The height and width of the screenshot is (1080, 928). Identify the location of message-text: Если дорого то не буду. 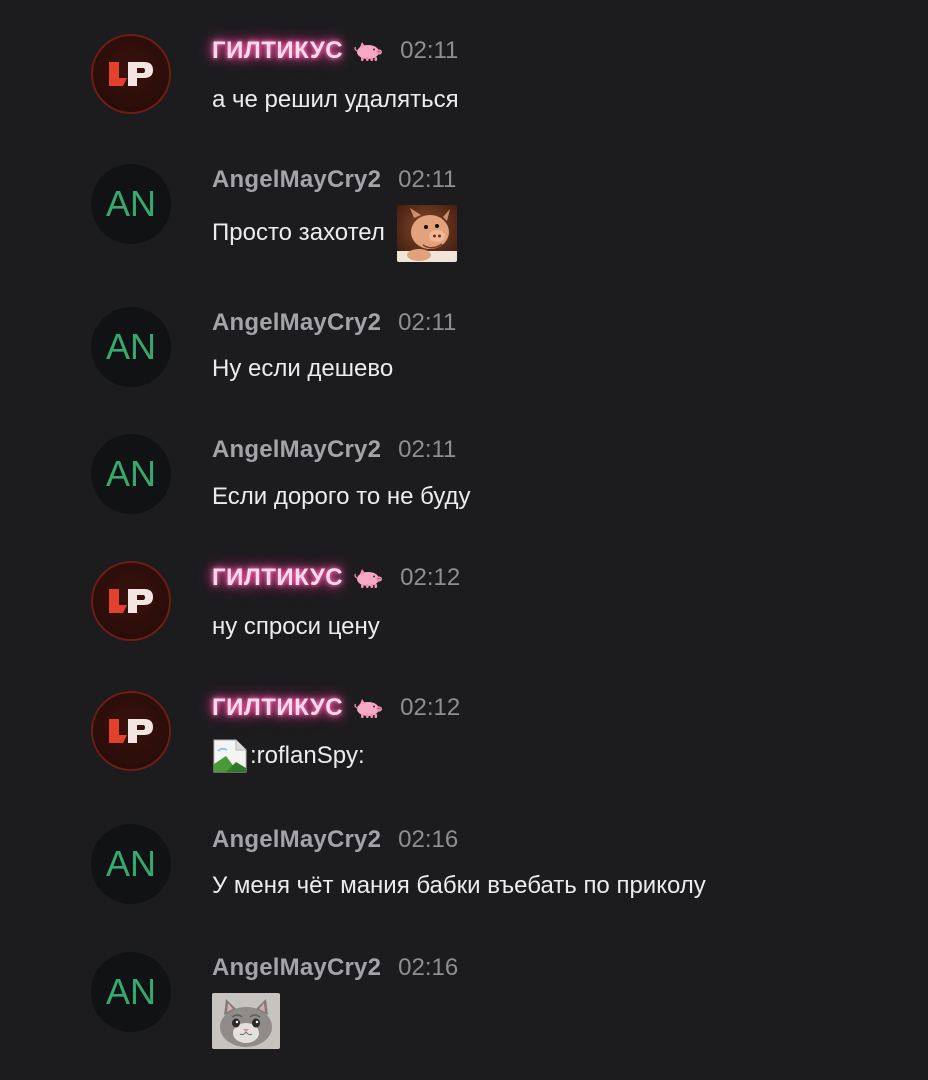
(341, 496).